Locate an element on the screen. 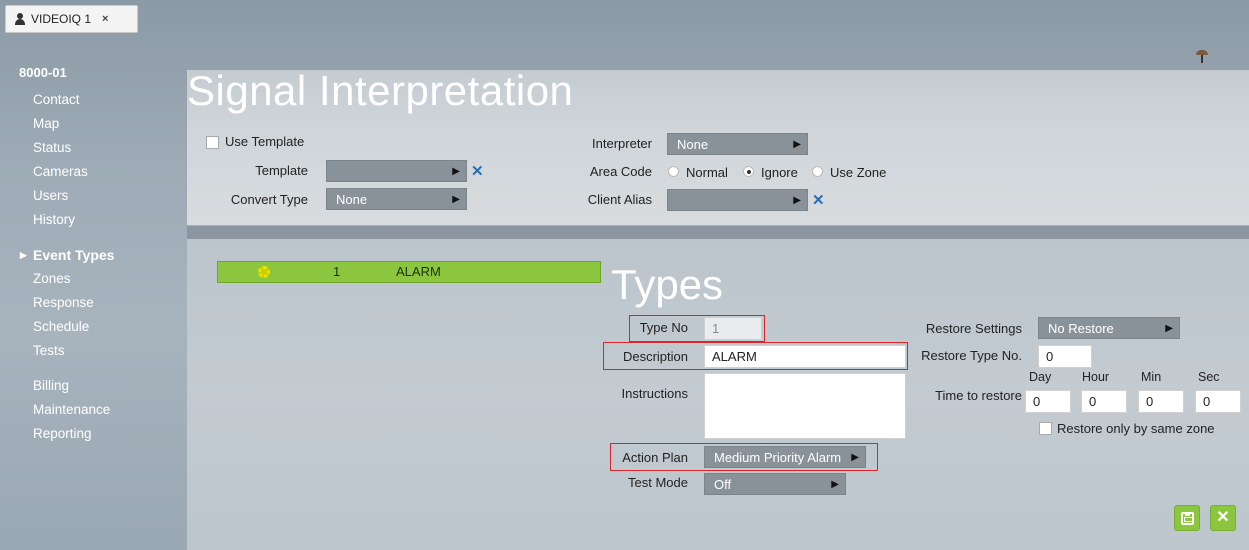 Image resolution: width=1249 pixels, height=550 pixels. restore-type-field: 0 is located at coordinates (1065, 356).